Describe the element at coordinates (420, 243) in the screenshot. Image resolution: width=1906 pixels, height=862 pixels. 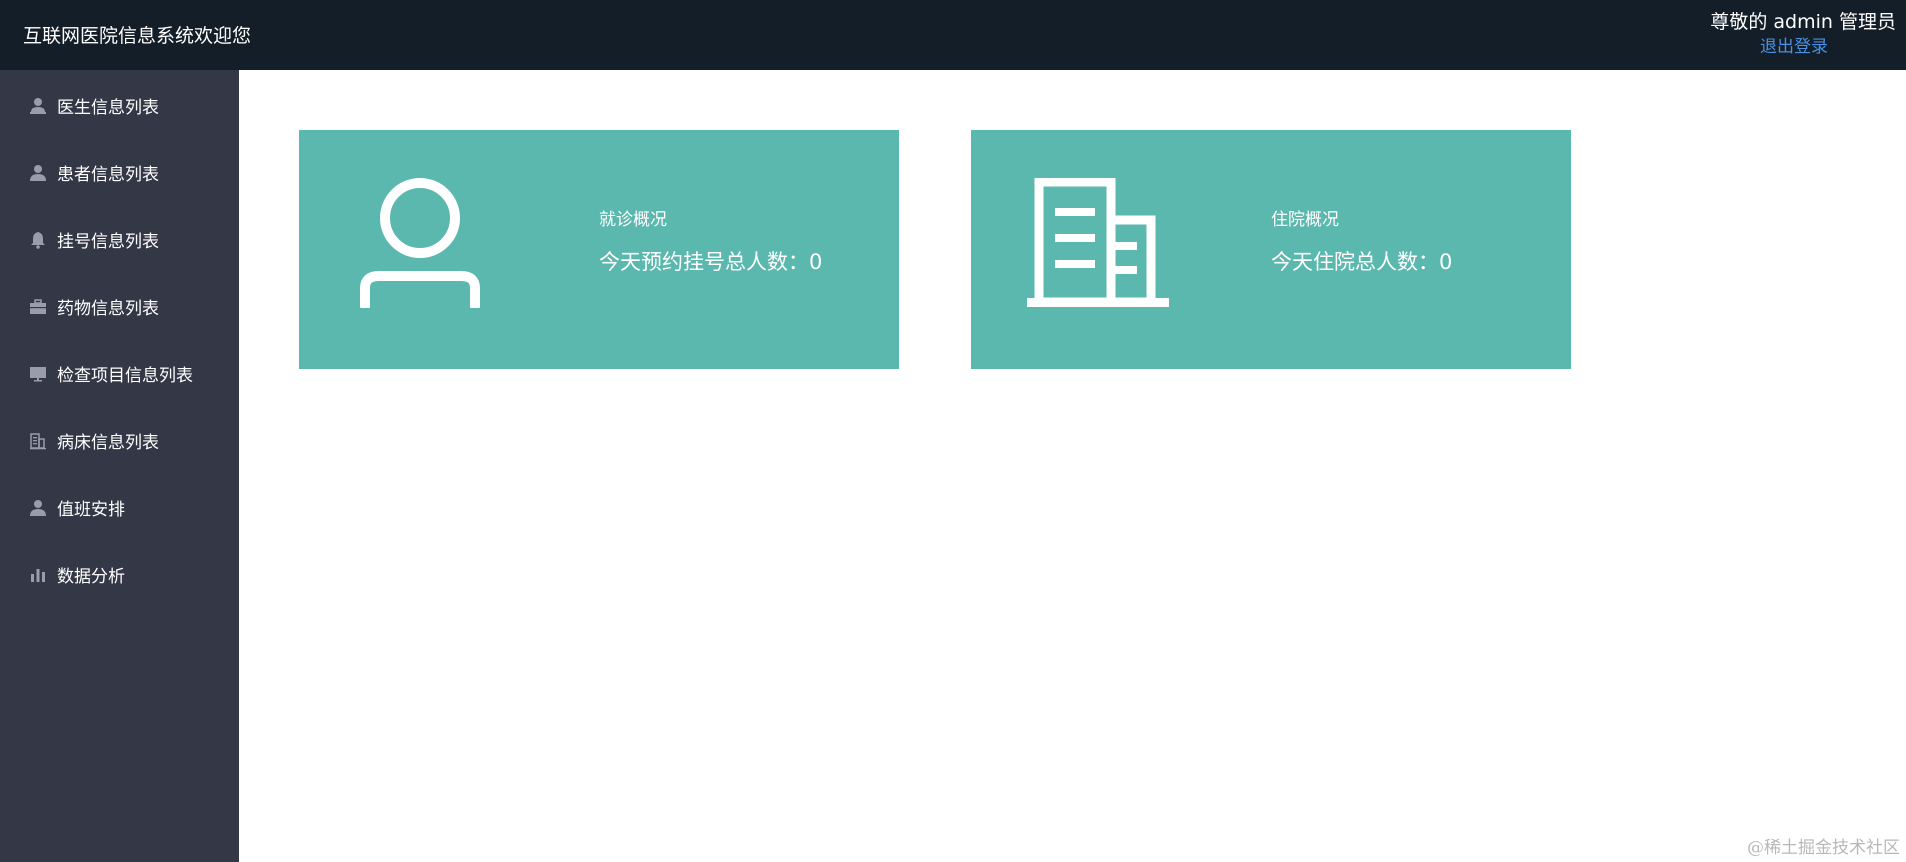
I see `person-outline-icon` at that location.